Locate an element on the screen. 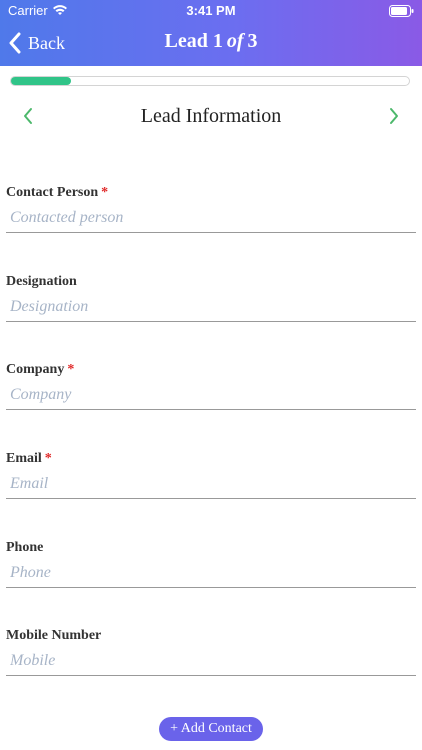  phone-field: Phone is located at coordinates (211, 570).